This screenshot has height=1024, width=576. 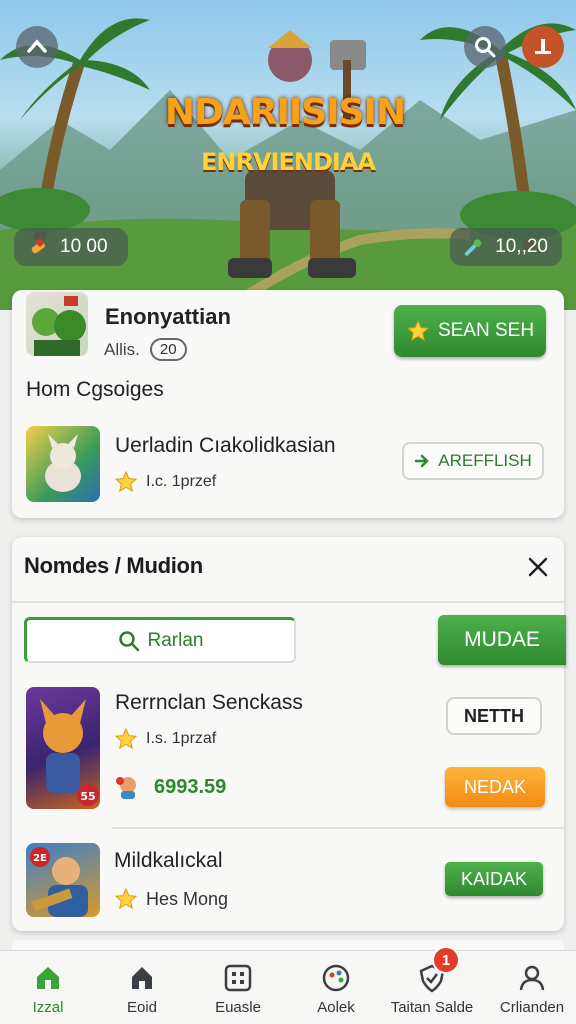 I want to click on featured-sub-label: Allis., so click(x=122, y=349).